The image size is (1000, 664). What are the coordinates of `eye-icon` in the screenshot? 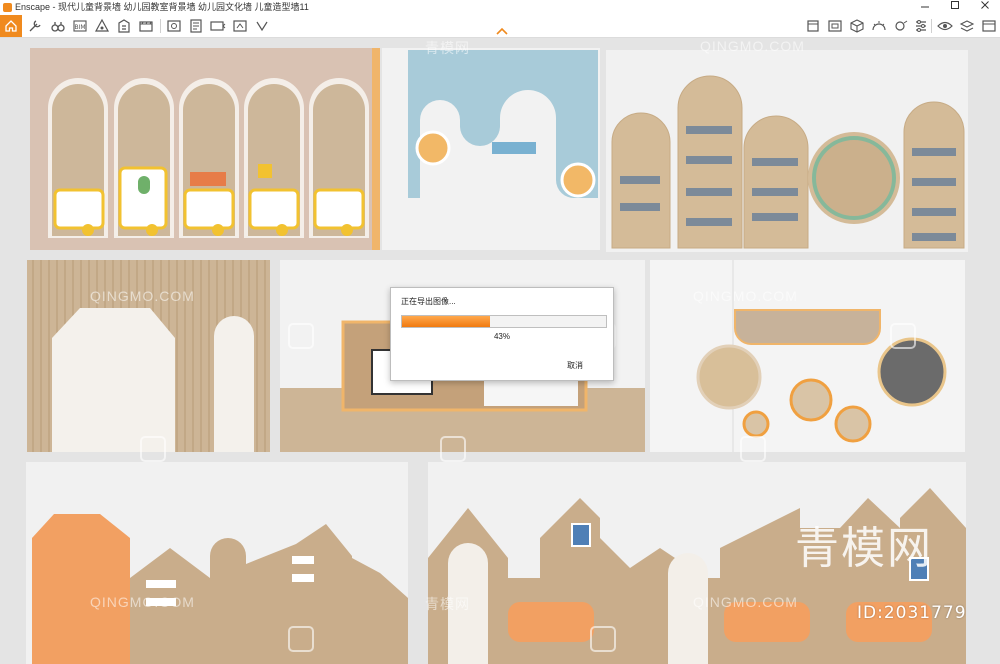 It's located at (945, 26).